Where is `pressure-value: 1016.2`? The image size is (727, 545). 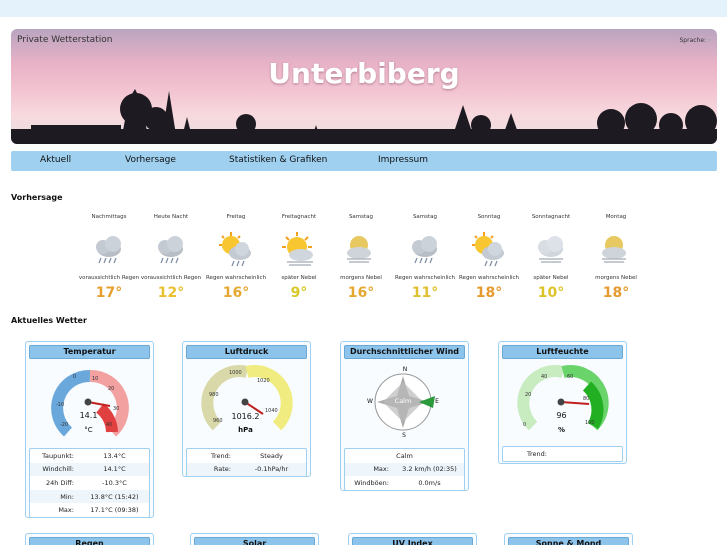
pressure-value: 1016.2 is located at coordinates (245, 416).